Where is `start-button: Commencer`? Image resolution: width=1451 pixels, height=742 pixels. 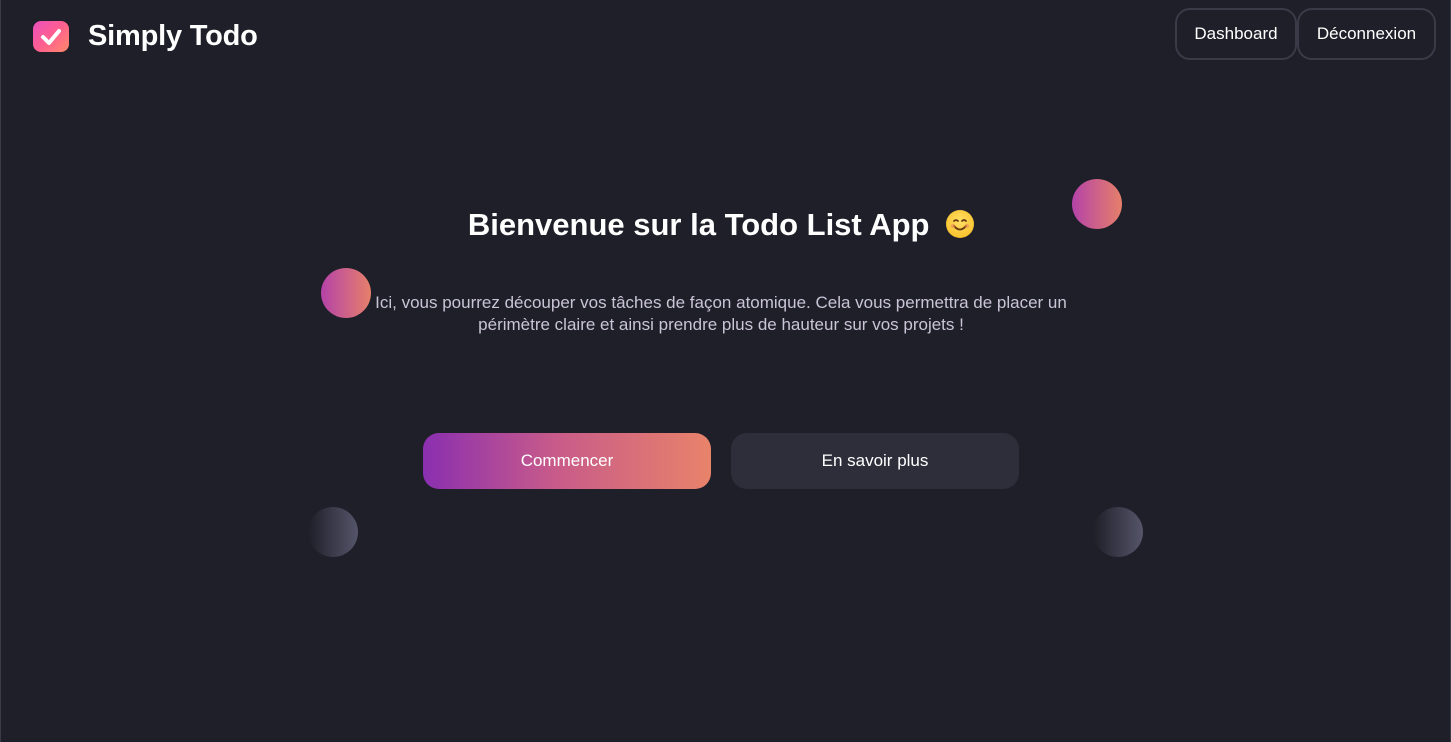
start-button: Commencer is located at coordinates (567, 461).